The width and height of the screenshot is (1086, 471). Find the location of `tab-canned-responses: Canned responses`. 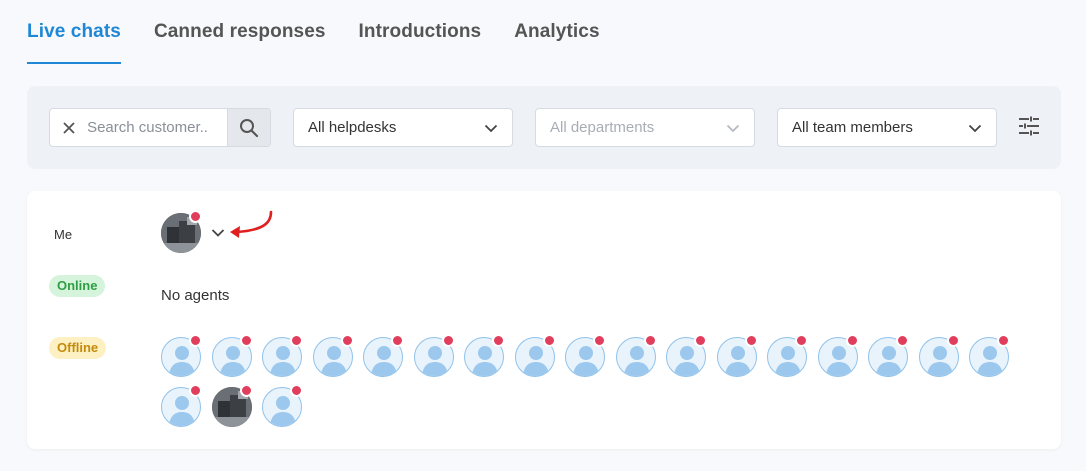

tab-canned-responses: Canned responses is located at coordinates (240, 32).